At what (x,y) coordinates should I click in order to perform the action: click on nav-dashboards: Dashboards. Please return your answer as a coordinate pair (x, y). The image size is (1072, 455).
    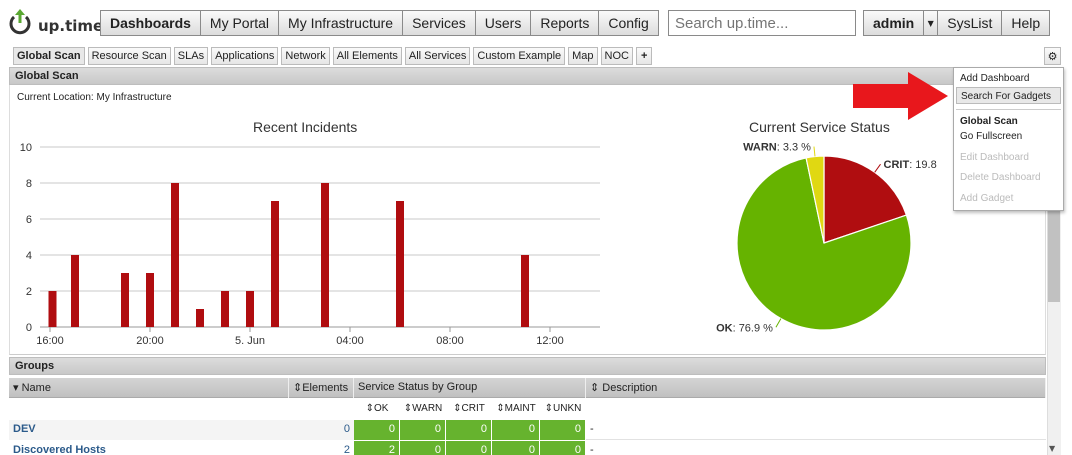
    Looking at the image, I should click on (150, 23).